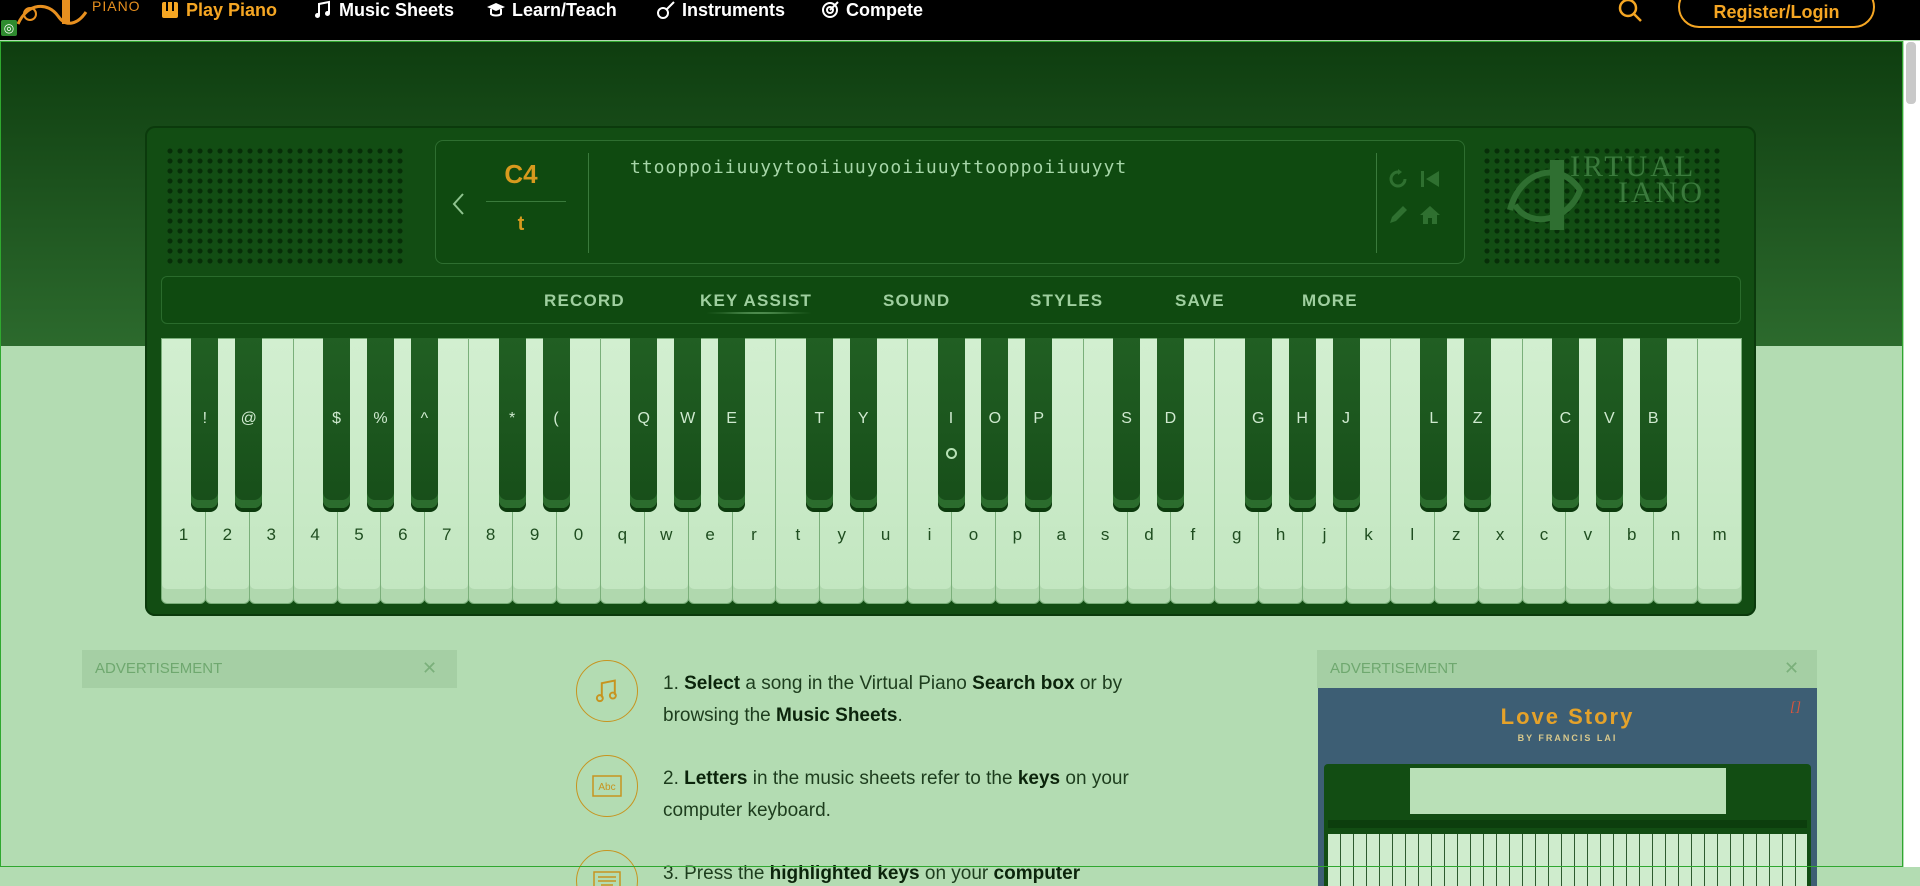  I want to click on white-key-label: v, so click(1588, 534).